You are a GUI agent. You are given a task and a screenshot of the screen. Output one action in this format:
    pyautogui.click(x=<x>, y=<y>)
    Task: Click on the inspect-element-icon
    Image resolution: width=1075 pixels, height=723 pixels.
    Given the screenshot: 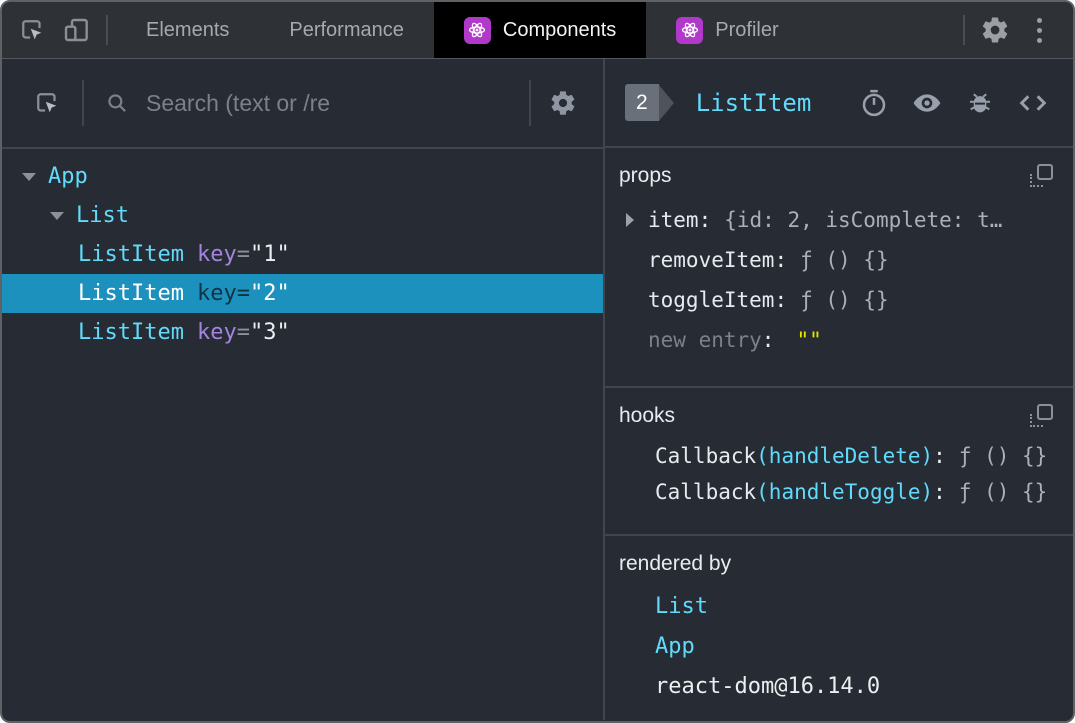 What is the action you would take?
    pyautogui.click(x=32, y=30)
    